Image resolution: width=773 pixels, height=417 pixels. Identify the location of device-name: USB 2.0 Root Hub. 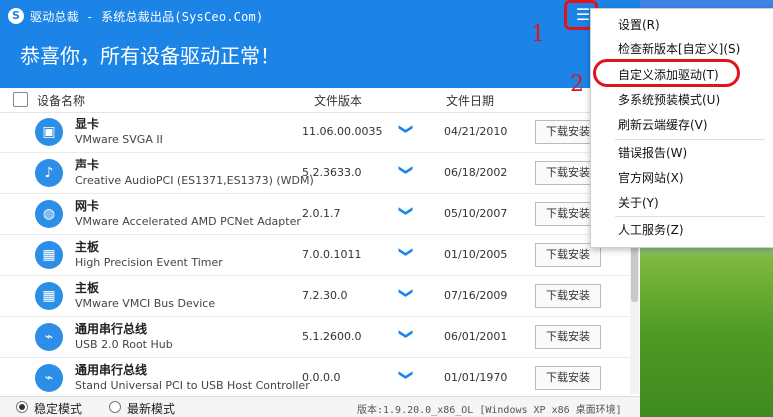
(124, 344).